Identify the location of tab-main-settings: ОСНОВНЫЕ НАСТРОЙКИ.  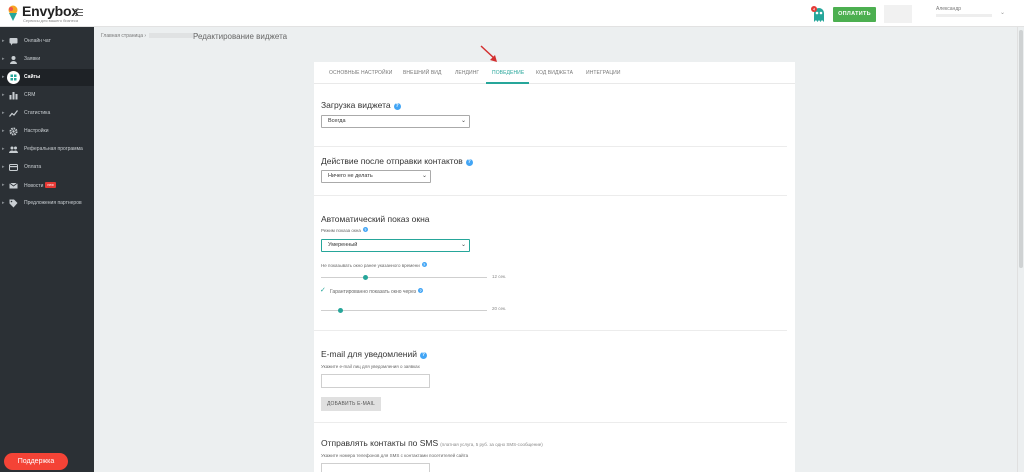
(360, 73).